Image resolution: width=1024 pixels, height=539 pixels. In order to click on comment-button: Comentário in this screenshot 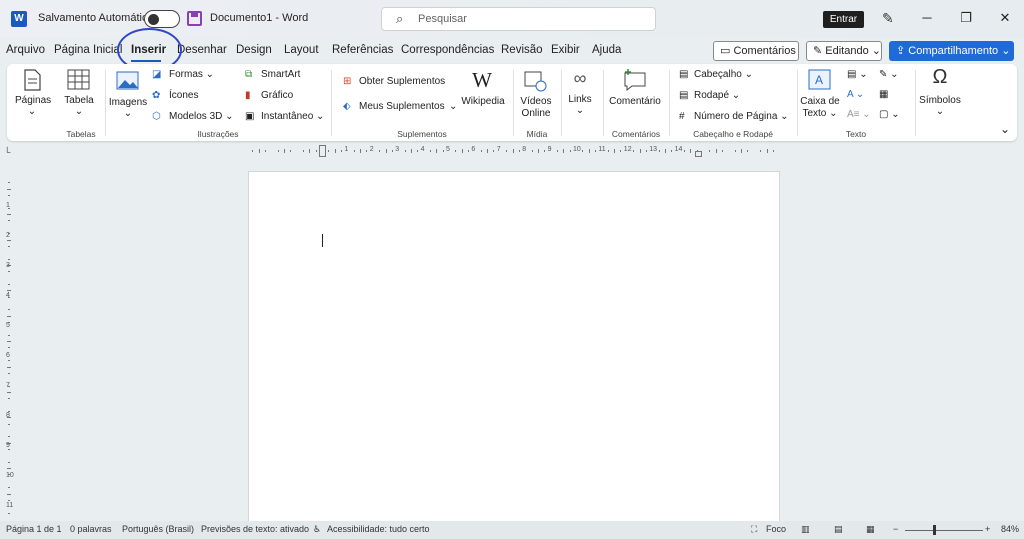, I will do `click(635, 101)`.